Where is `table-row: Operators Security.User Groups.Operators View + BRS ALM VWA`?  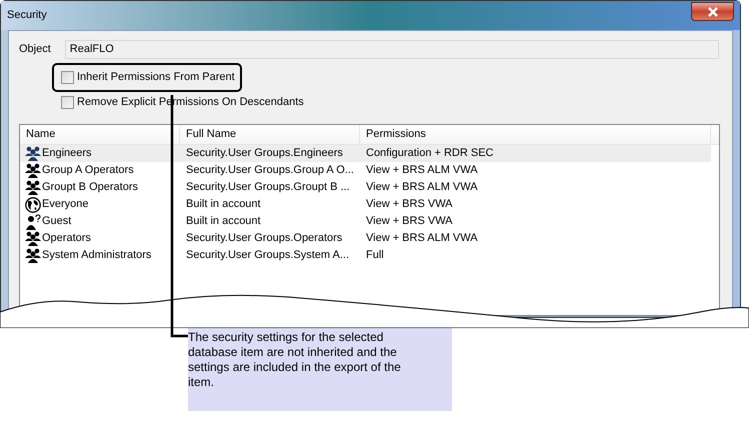
table-row: Operators Security.User Groups.Operators View + BRS ALM VWA is located at coordinates (365, 238).